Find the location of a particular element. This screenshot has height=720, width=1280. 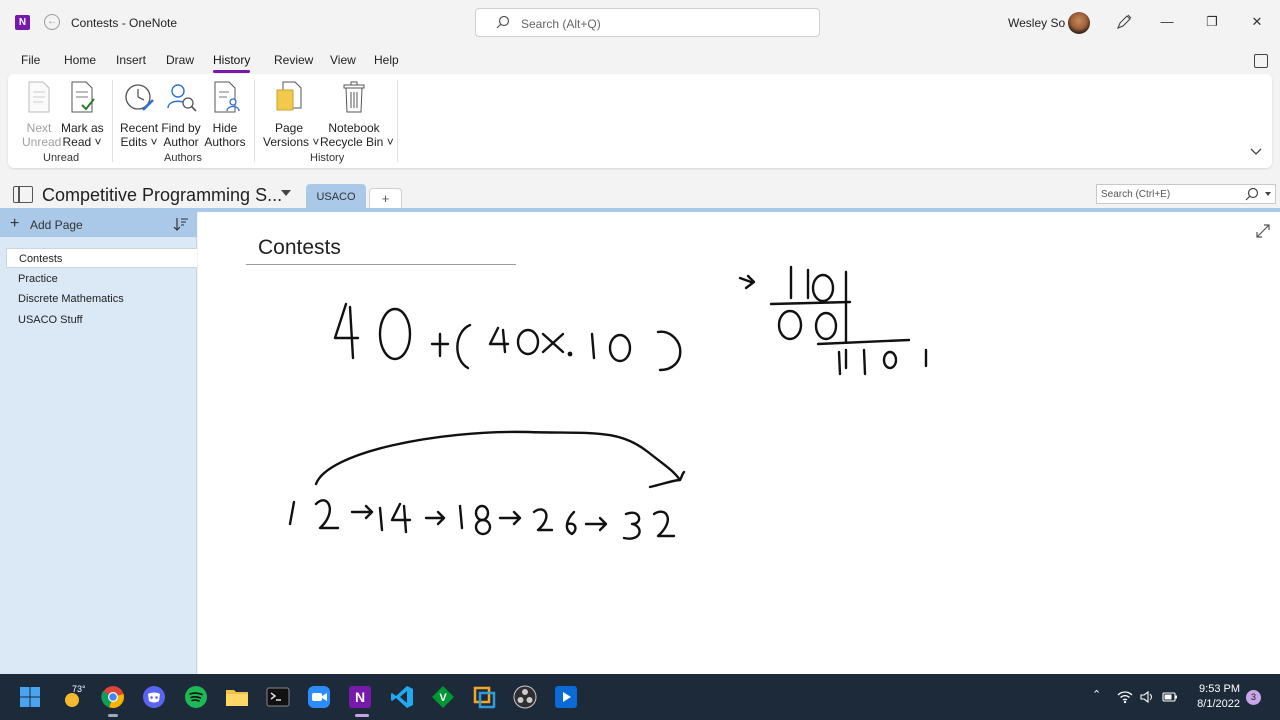

find-by-author-button: Find by Author is located at coordinates (181, 114).